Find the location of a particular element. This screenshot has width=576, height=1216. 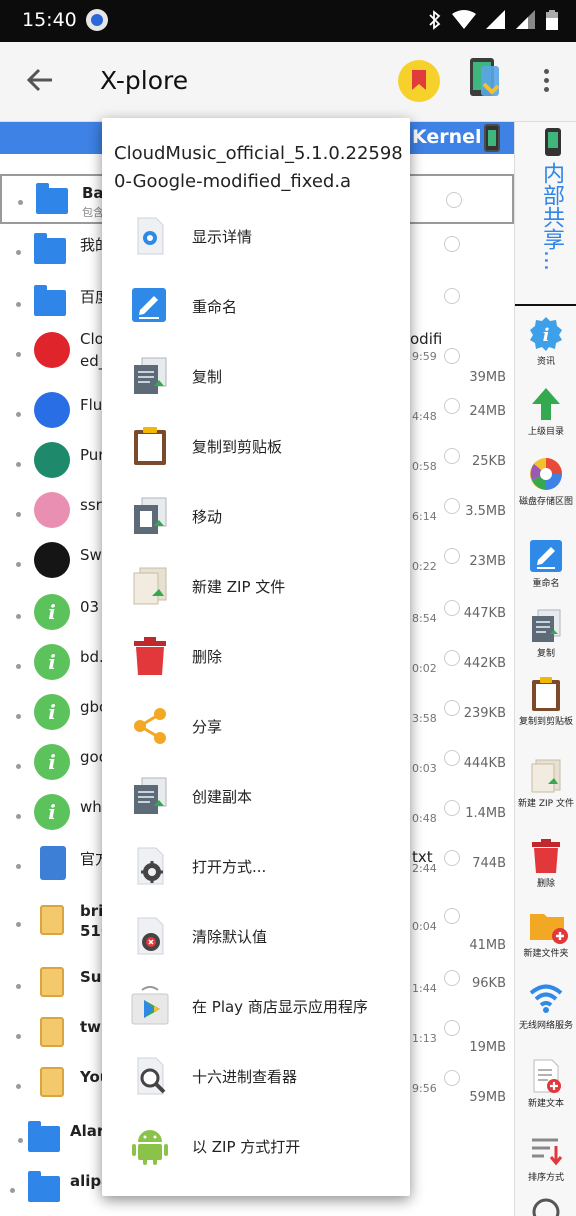

sort-button: 排序方式 is located at coordinates (545, 1158).